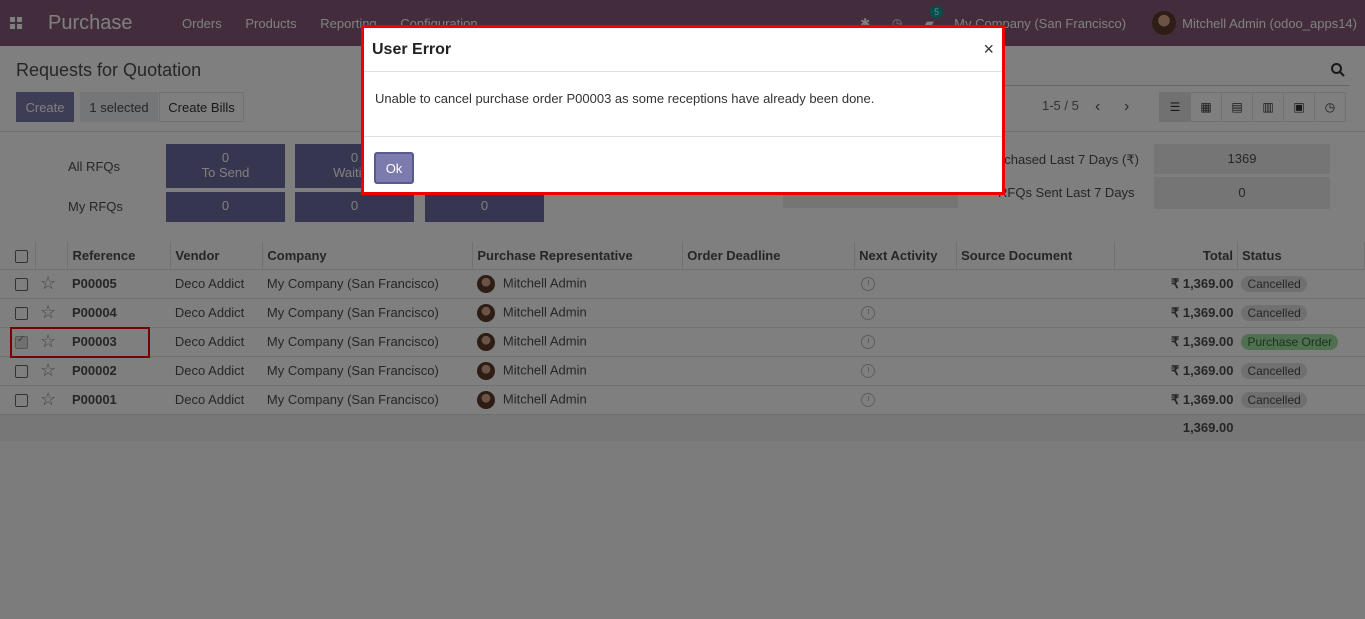 This screenshot has height=619, width=1365. What do you see at coordinates (394, 168) in the screenshot?
I see `ok-button: Ok` at bounding box center [394, 168].